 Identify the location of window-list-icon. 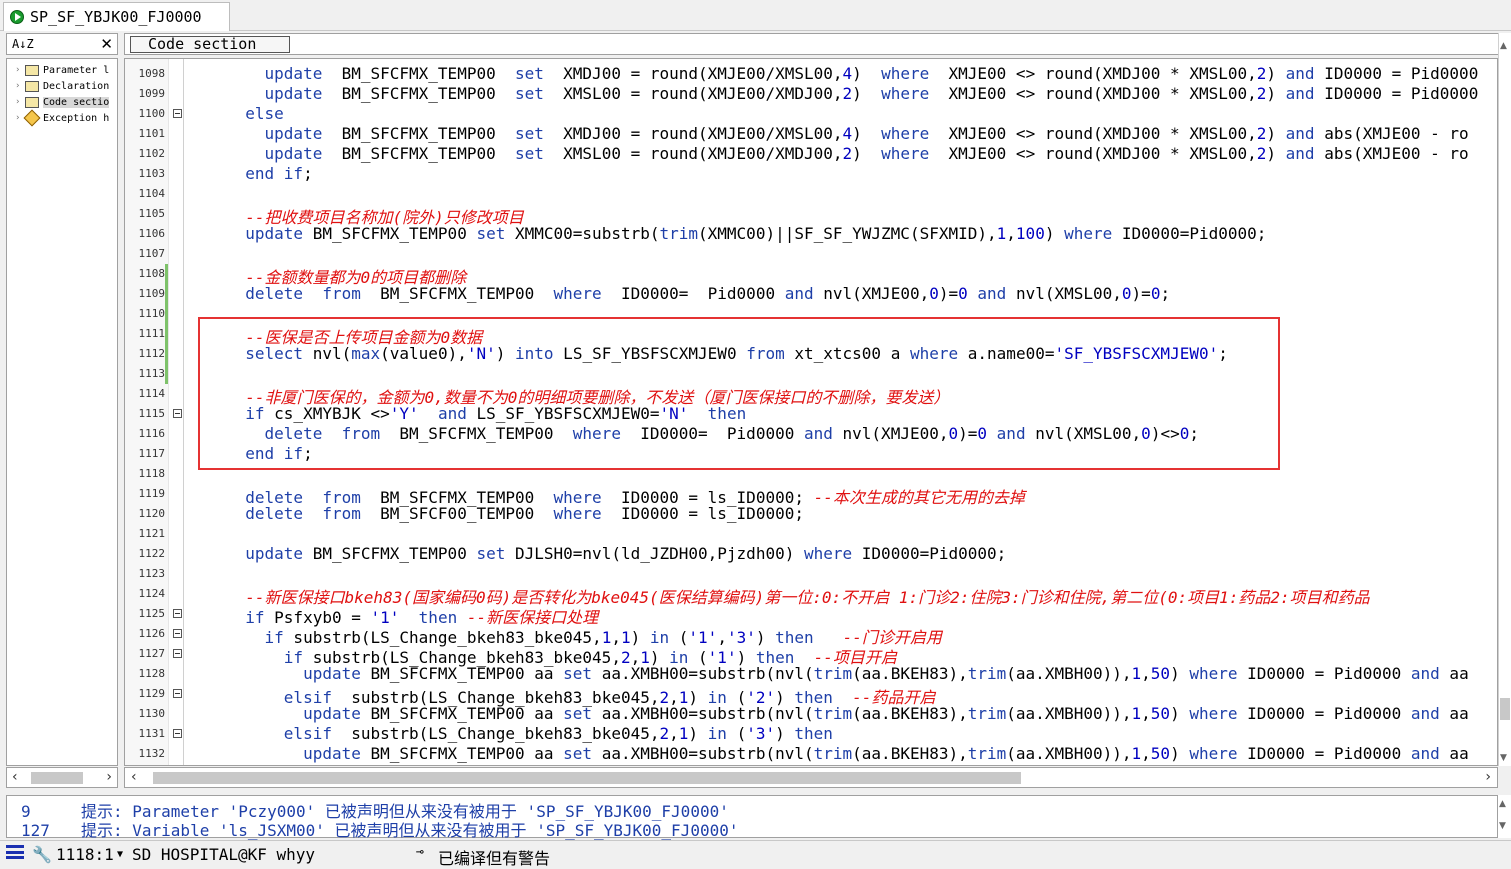
(15, 852).